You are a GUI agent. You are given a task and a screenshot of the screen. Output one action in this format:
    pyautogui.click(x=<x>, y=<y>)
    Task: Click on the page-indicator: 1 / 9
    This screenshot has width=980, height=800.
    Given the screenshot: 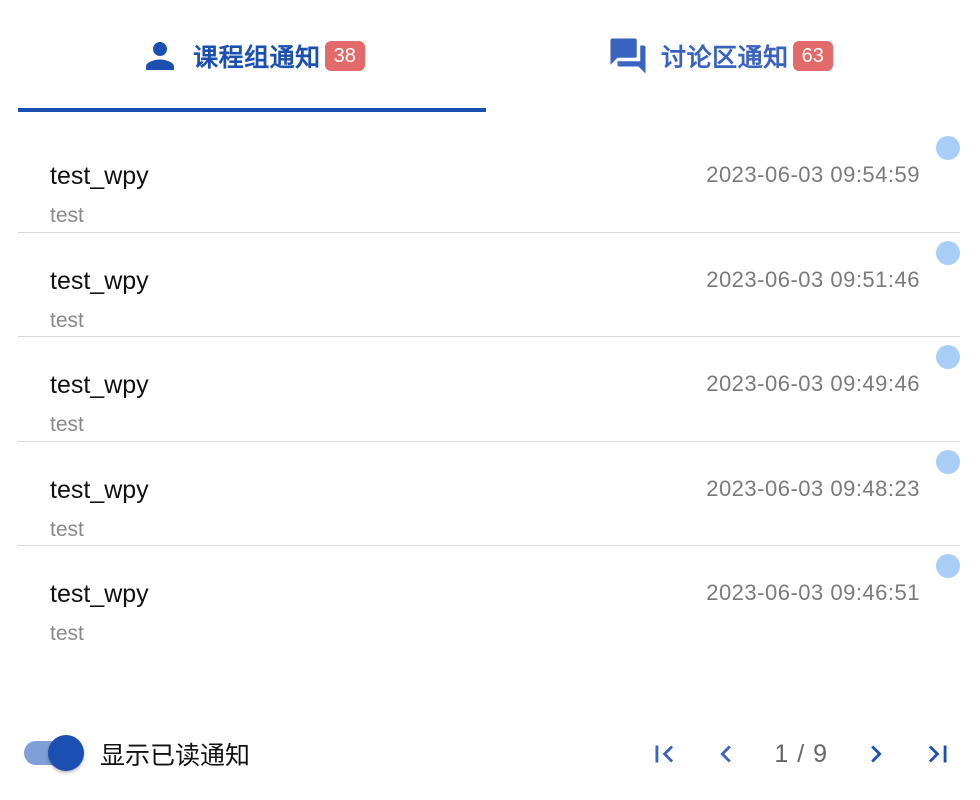 What is the action you would take?
    pyautogui.click(x=801, y=753)
    